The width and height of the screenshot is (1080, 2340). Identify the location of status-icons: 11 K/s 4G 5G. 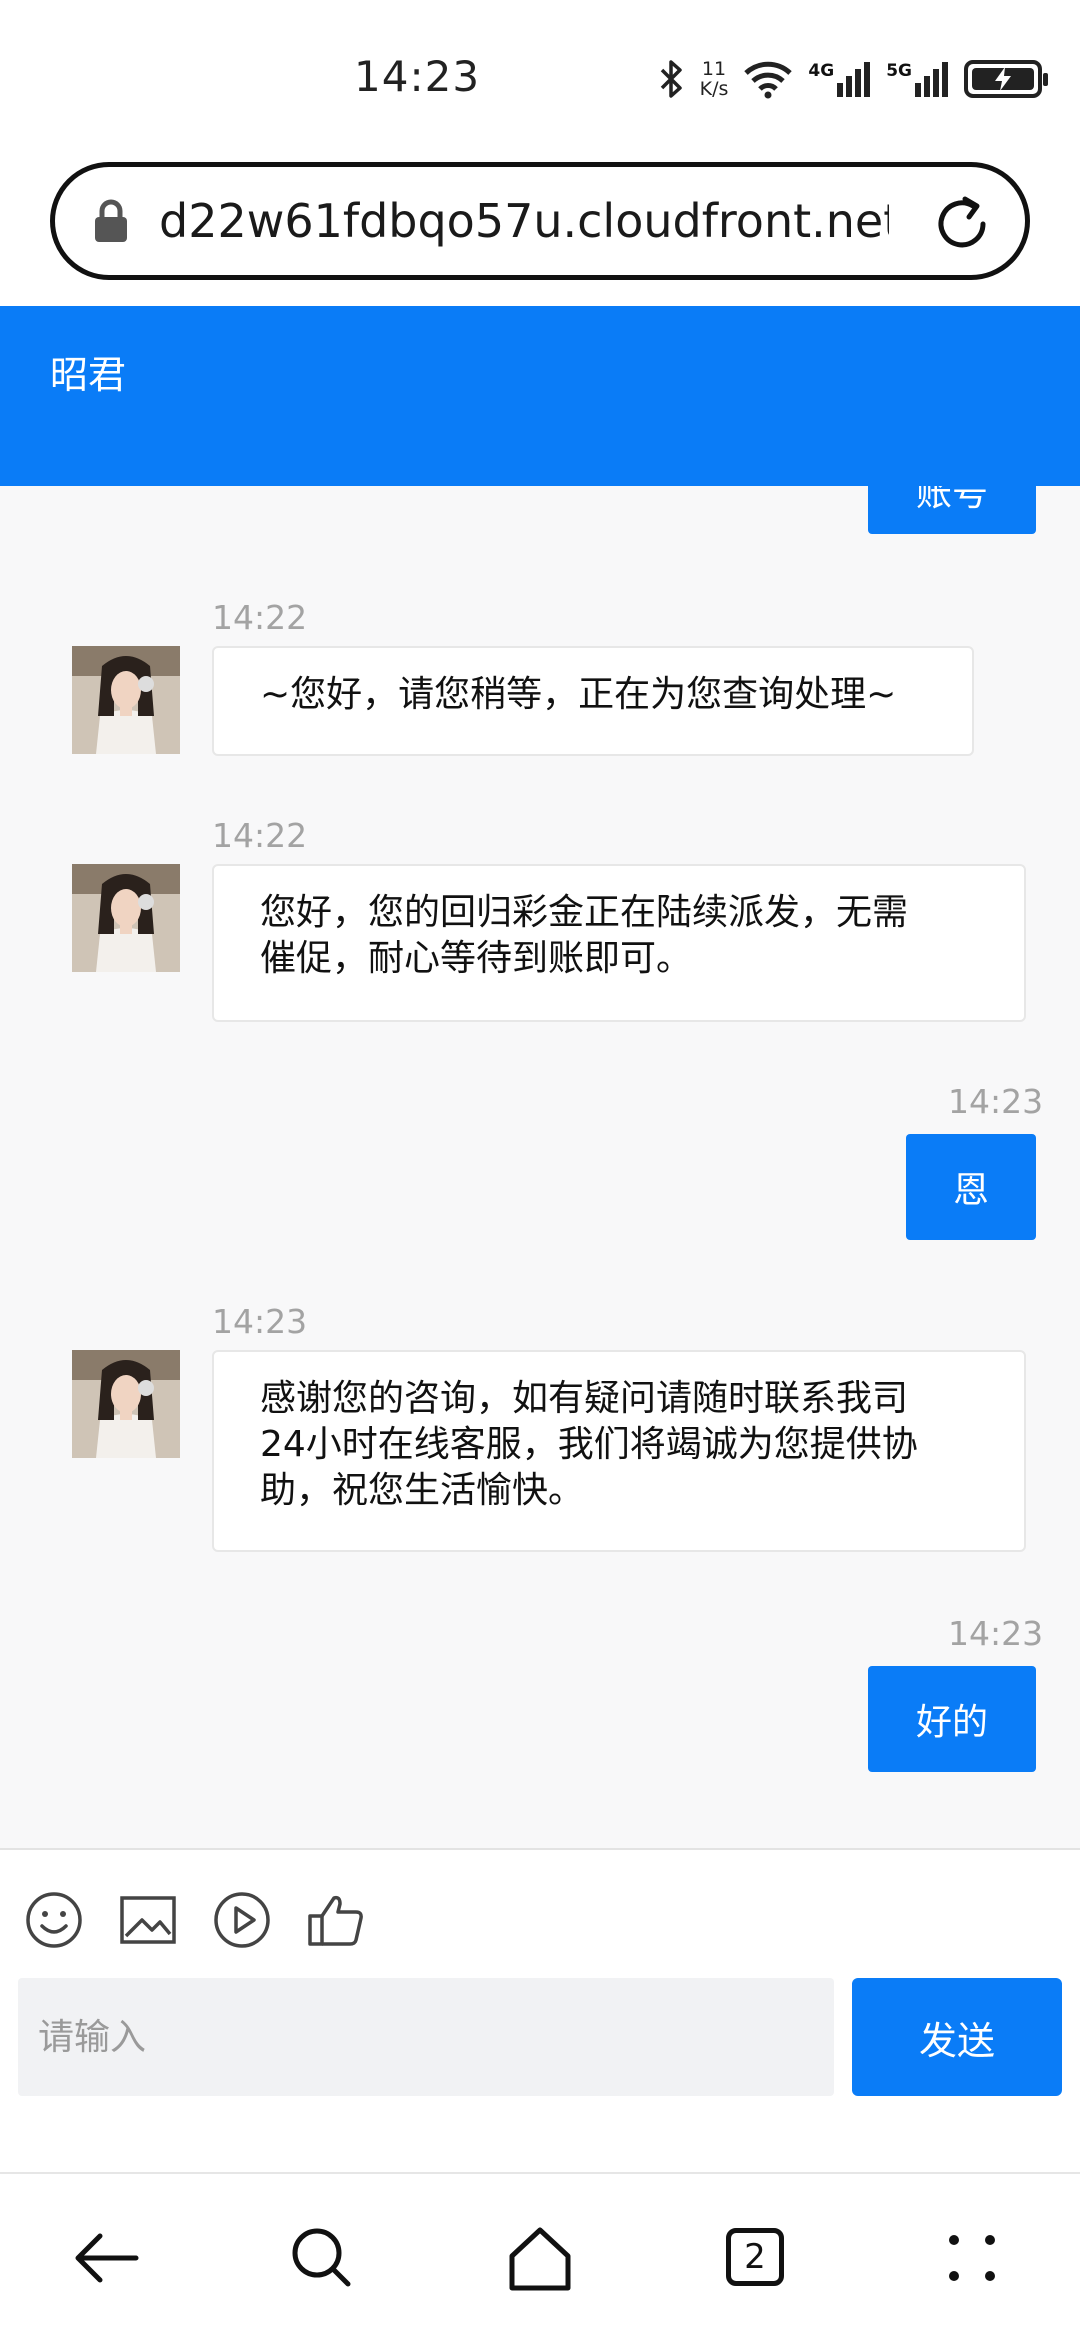
(852, 79).